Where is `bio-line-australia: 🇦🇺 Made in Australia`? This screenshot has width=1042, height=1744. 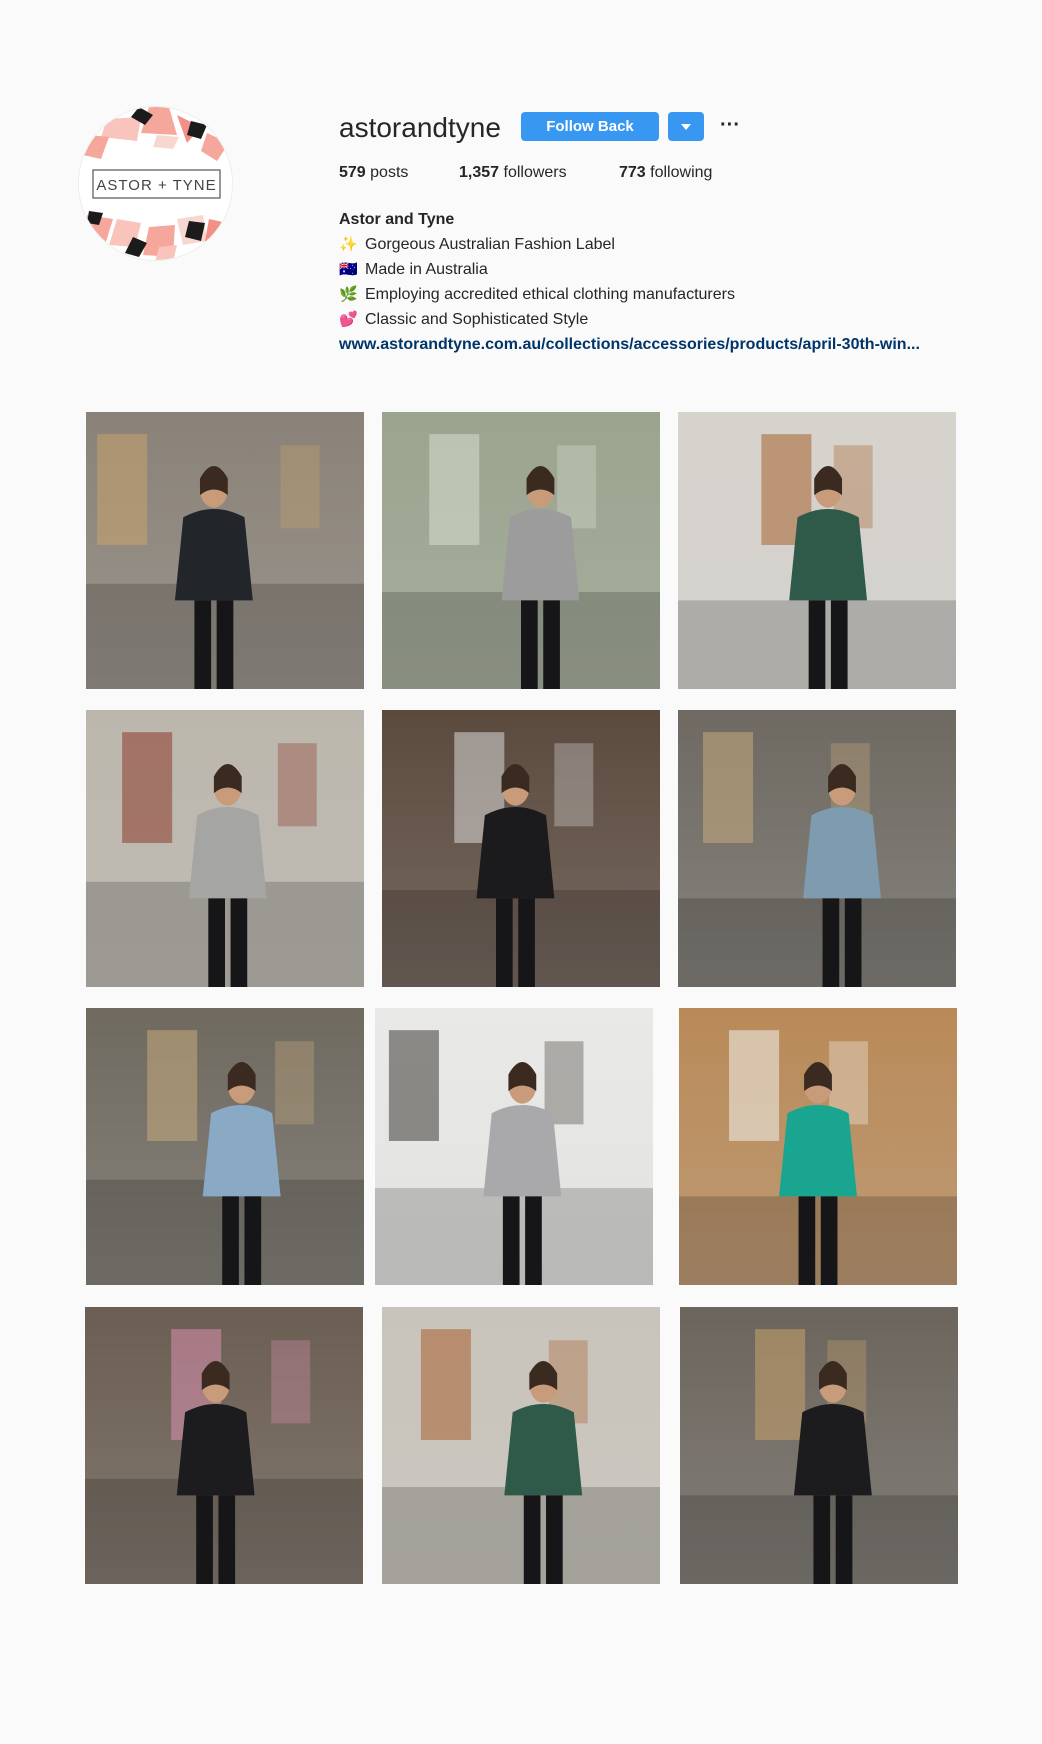
bio-line-australia: 🇦🇺 Made in Australia is located at coordinates (669, 269).